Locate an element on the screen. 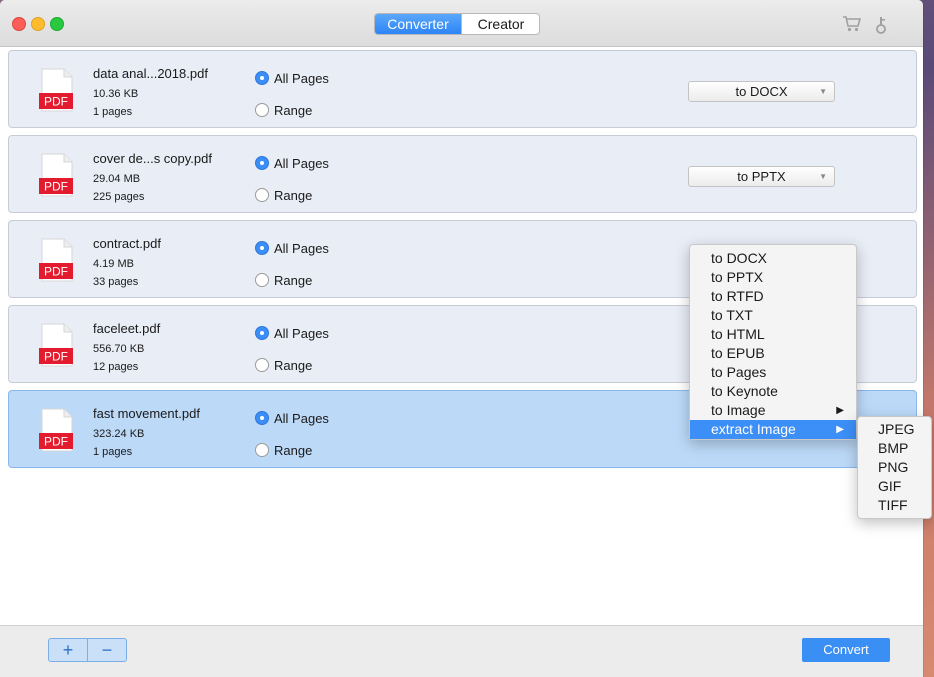  tab-creator: Creator is located at coordinates (500, 24).